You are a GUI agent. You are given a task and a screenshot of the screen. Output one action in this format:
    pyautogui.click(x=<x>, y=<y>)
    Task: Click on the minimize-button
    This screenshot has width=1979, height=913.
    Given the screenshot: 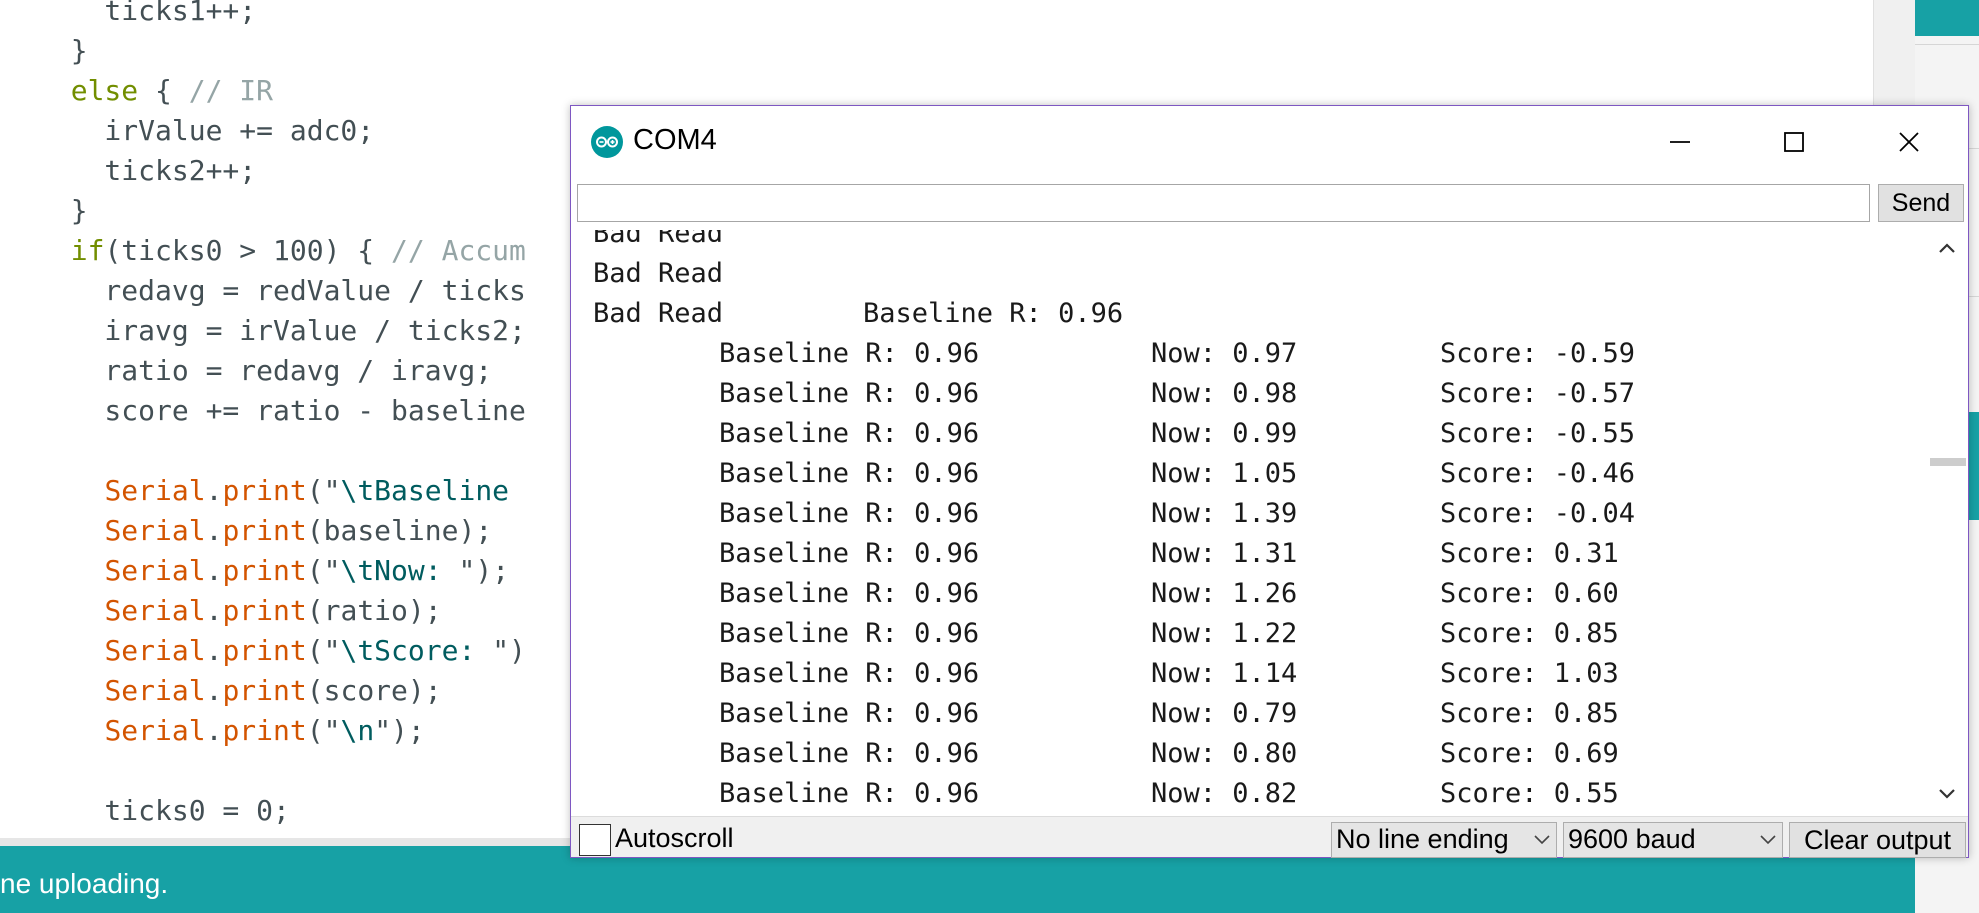 What is the action you would take?
    pyautogui.click(x=1680, y=142)
    